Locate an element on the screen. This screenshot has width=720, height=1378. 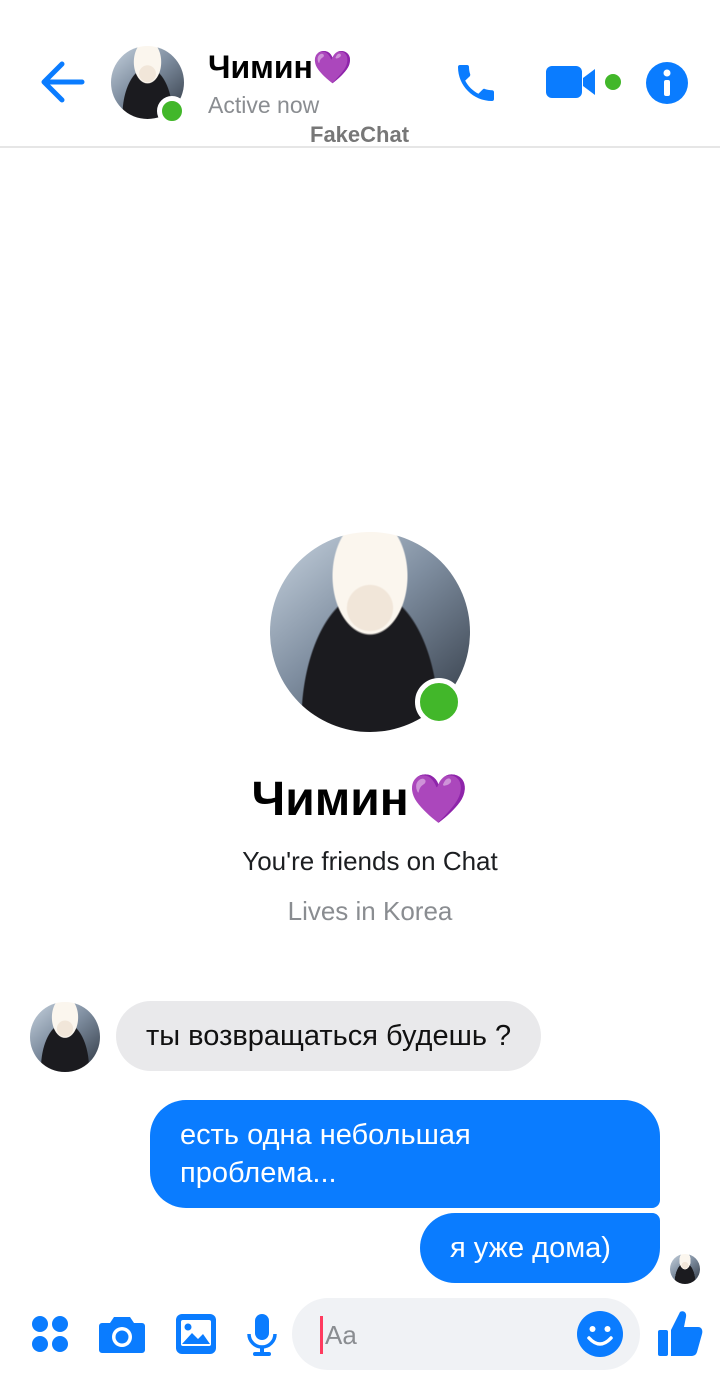
info-button is located at coordinates (667, 83).